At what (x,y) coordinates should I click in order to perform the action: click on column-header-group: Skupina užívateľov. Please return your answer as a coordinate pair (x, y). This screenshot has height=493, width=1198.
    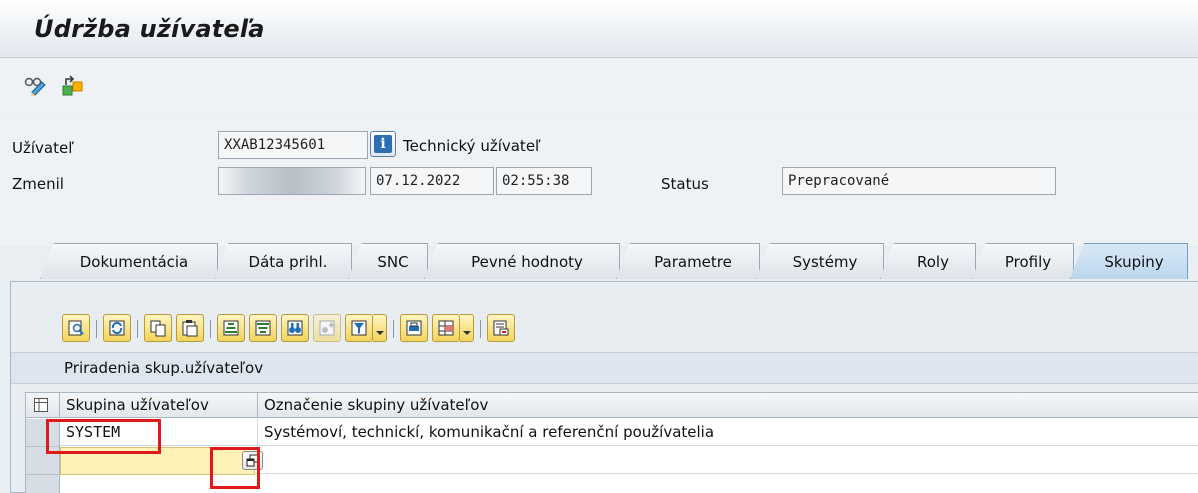
    Looking at the image, I should click on (159, 405).